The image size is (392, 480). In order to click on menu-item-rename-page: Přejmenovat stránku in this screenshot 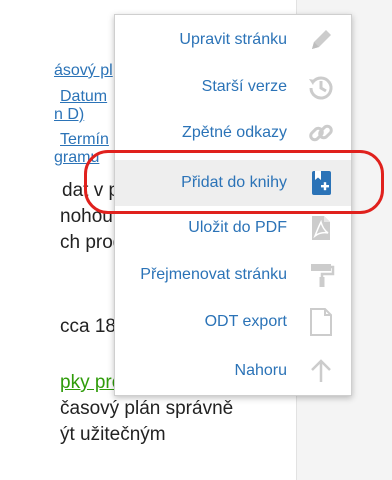, I will do `click(233, 275)`.